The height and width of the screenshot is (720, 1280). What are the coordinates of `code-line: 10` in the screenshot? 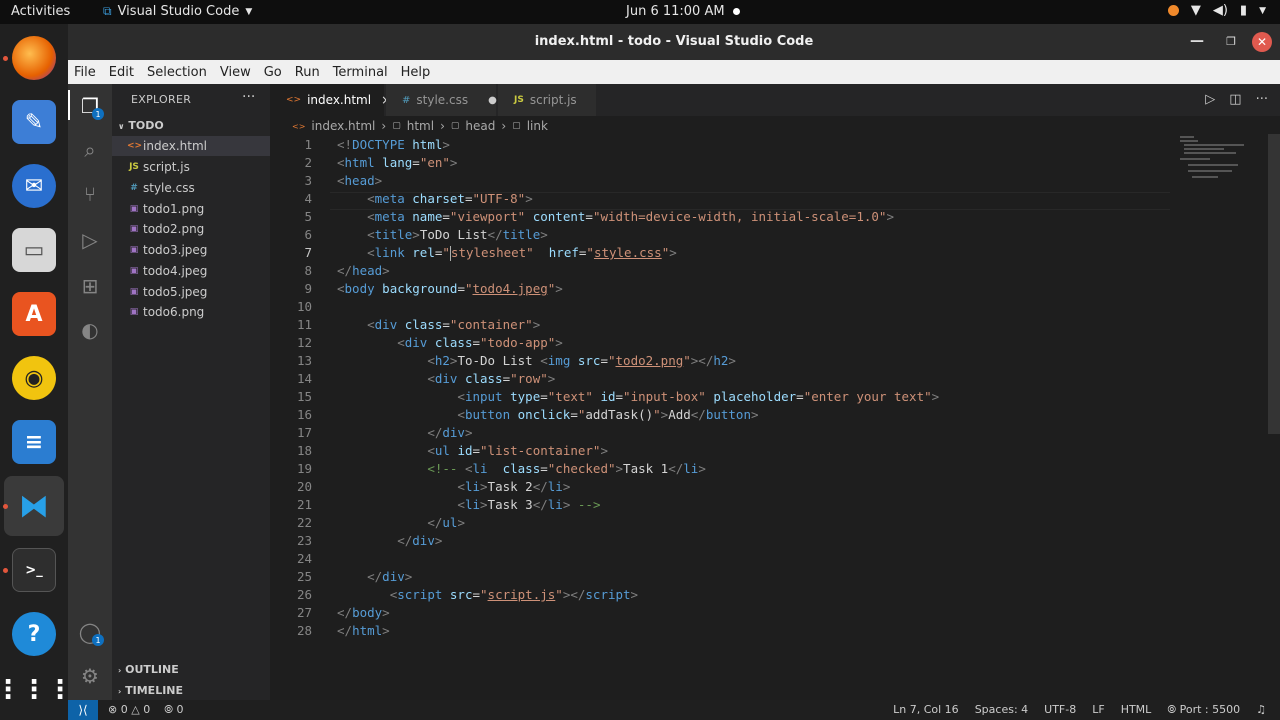 It's located at (770, 307).